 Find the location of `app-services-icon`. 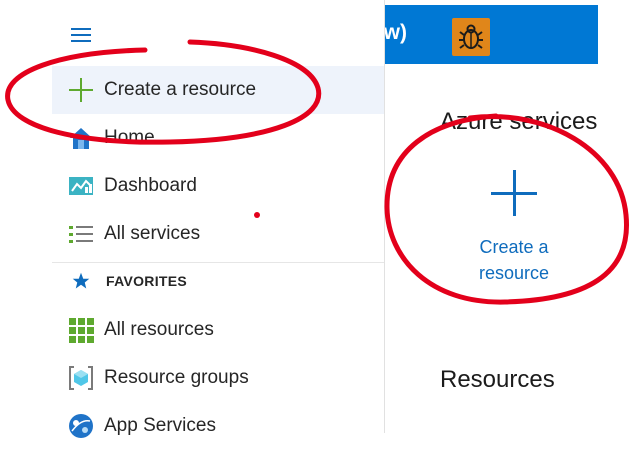

app-services-icon is located at coordinates (81, 426).